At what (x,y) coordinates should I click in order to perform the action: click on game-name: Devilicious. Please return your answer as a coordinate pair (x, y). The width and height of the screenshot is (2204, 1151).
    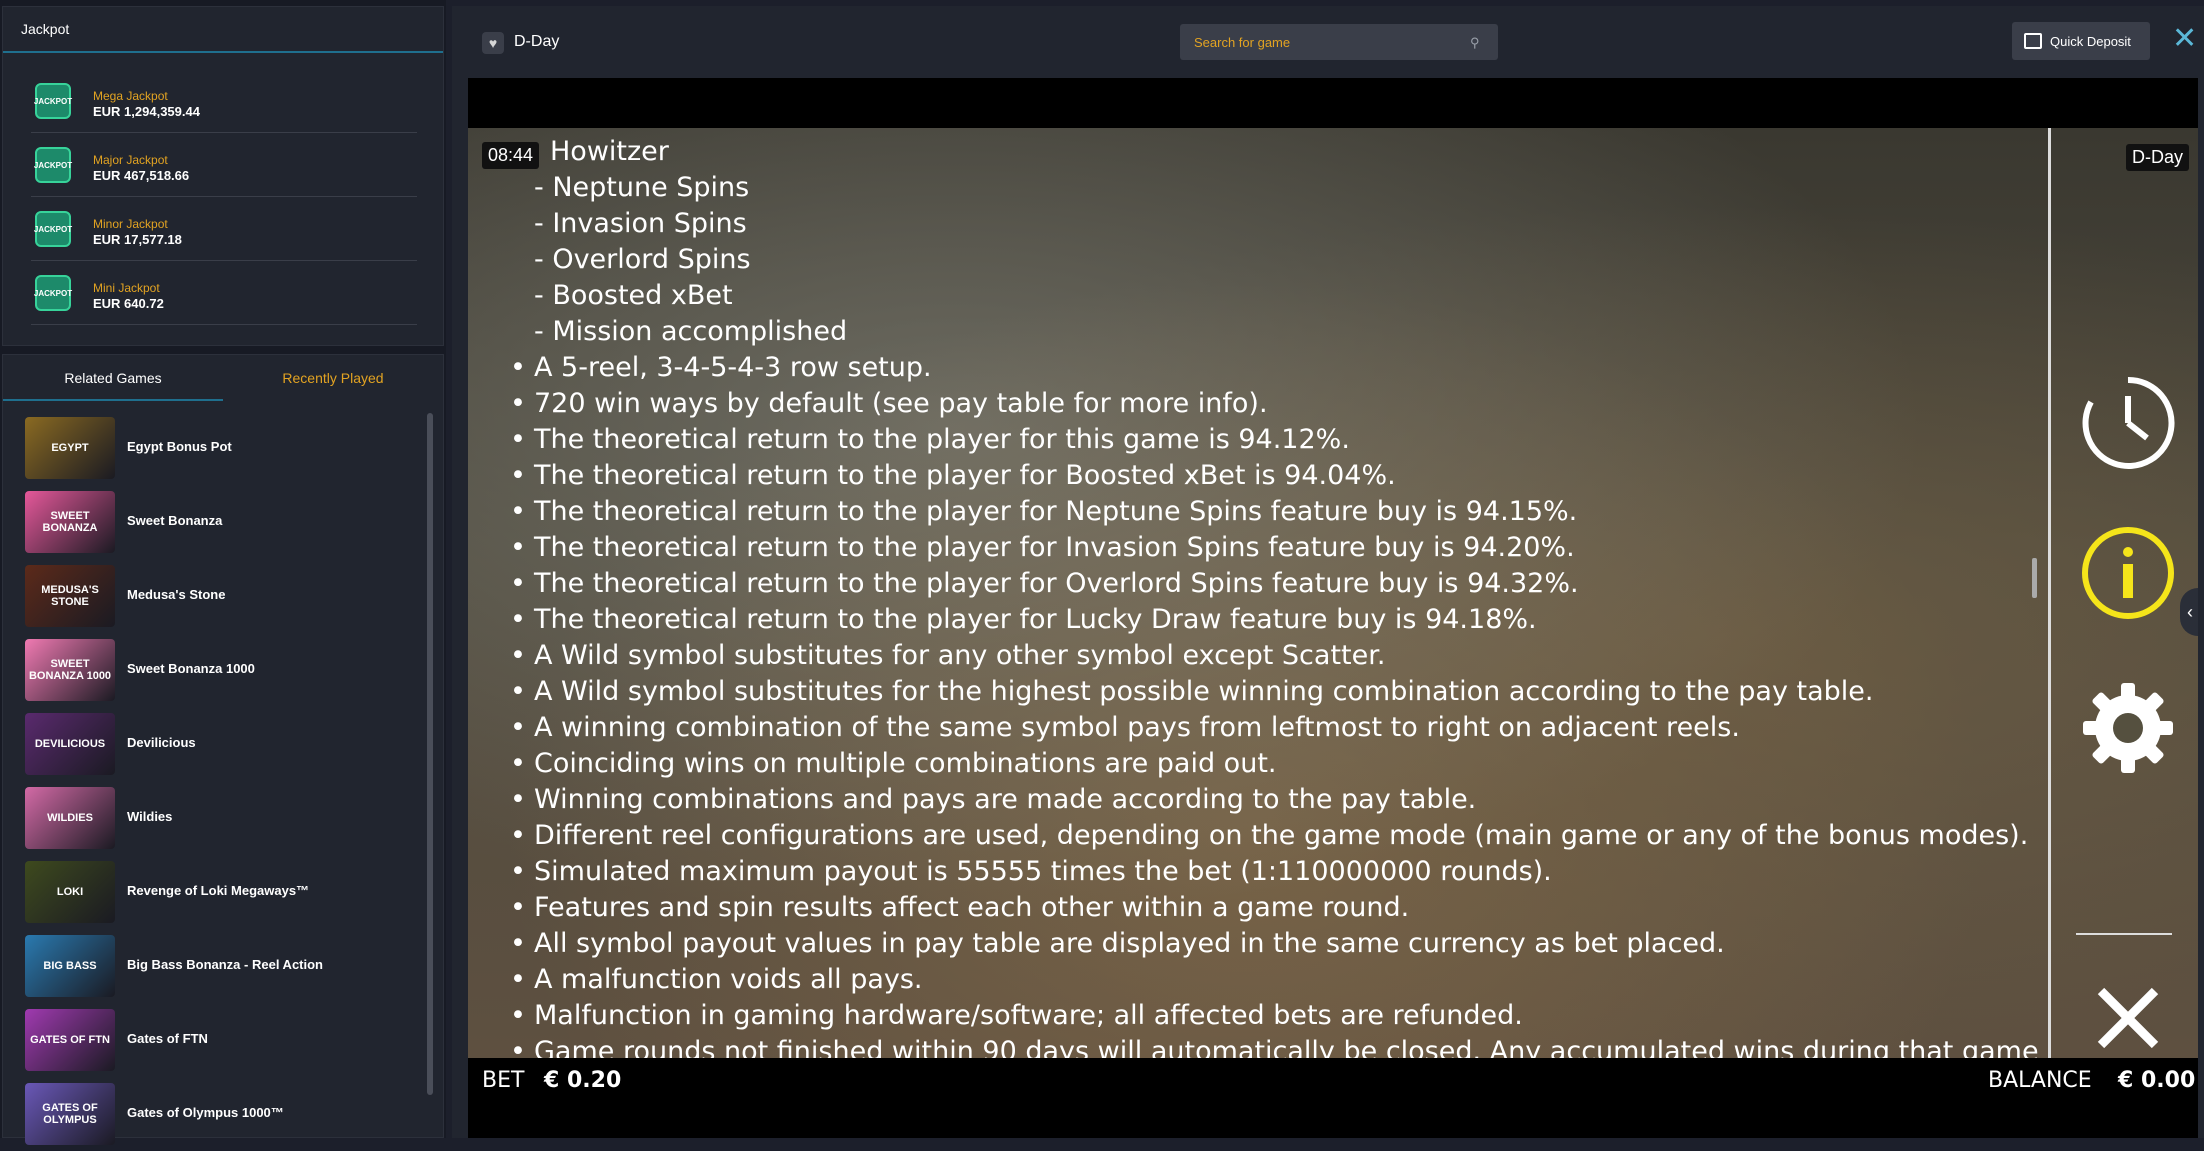
    Looking at the image, I should click on (161, 742).